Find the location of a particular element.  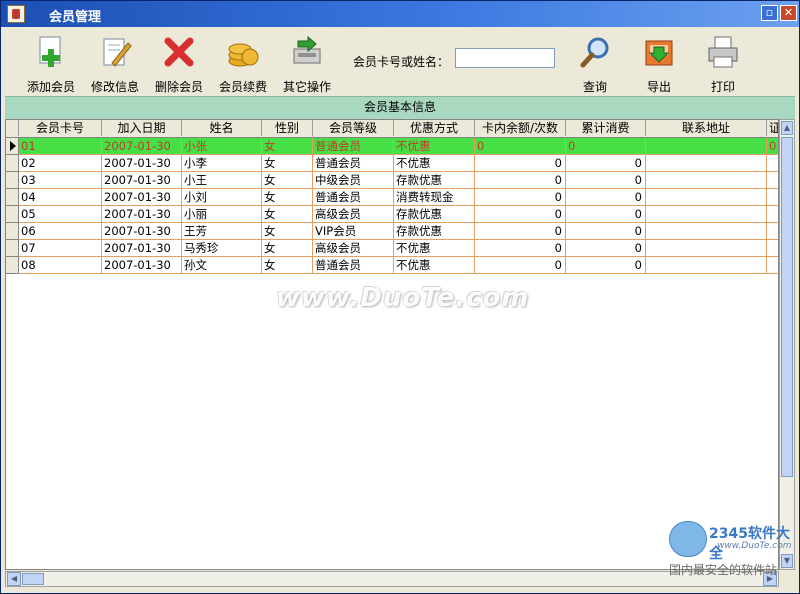

cell-name: 马秀珍 is located at coordinates (222, 248).